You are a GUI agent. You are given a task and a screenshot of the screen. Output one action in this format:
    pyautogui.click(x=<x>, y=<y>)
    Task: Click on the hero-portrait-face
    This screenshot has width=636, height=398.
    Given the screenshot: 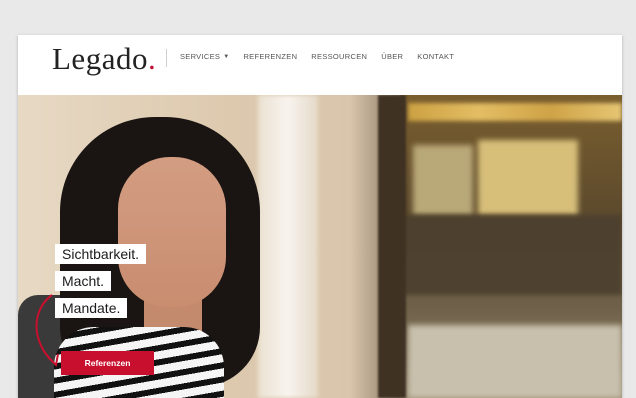 What is the action you would take?
    pyautogui.click(x=172, y=232)
    